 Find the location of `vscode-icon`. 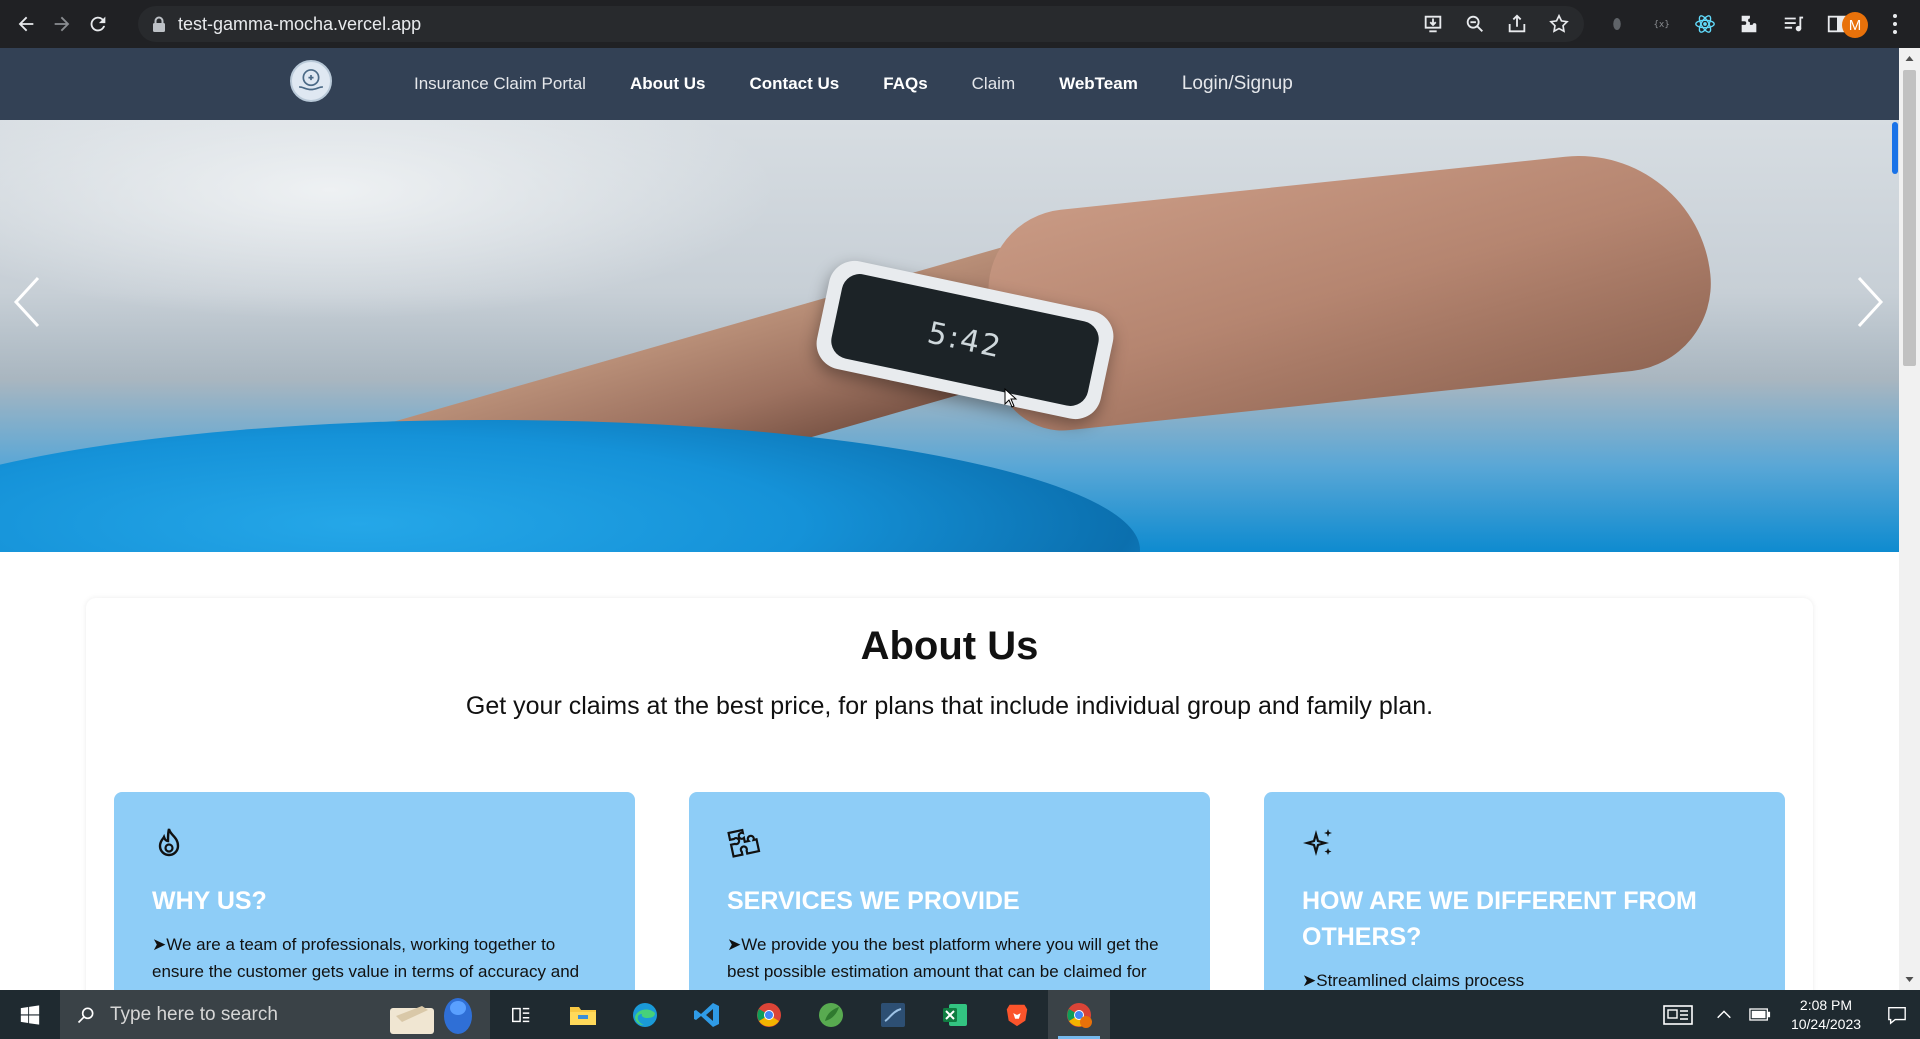

vscode-icon is located at coordinates (707, 1014).